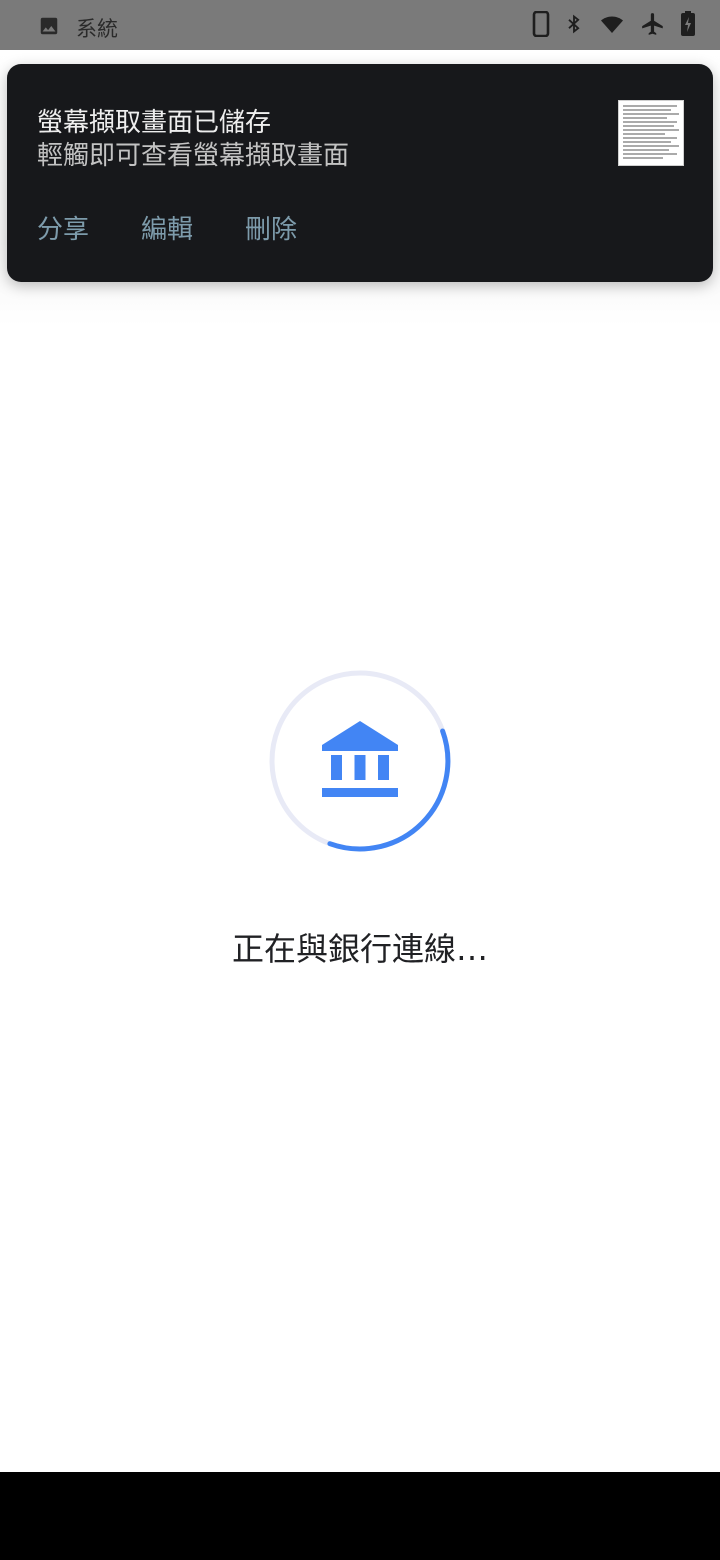 Image resolution: width=720 pixels, height=1560 pixels. I want to click on status-bar-left: 系統, so click(78, 28).